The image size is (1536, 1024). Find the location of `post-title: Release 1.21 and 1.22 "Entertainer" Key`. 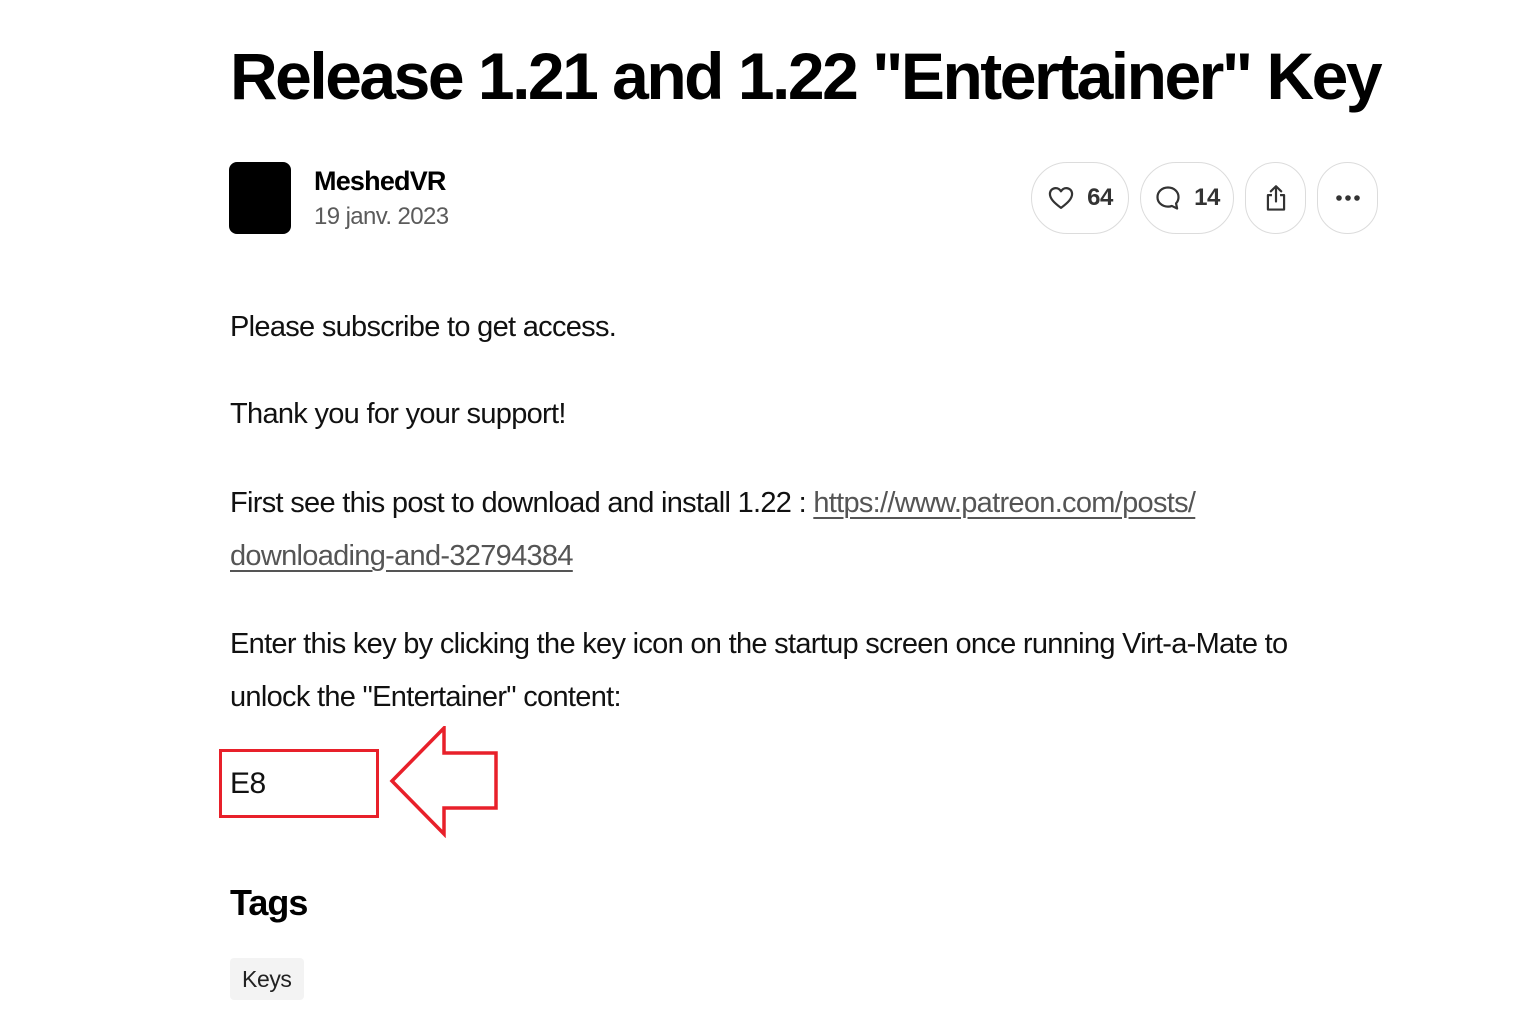

post-title: Release 1.21 and 1.22 "Entertainer" Key is located at coordinates (806, 76).